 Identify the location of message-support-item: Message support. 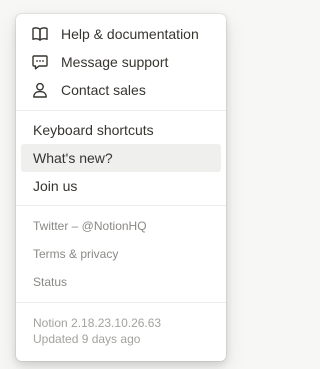
(121, 62).